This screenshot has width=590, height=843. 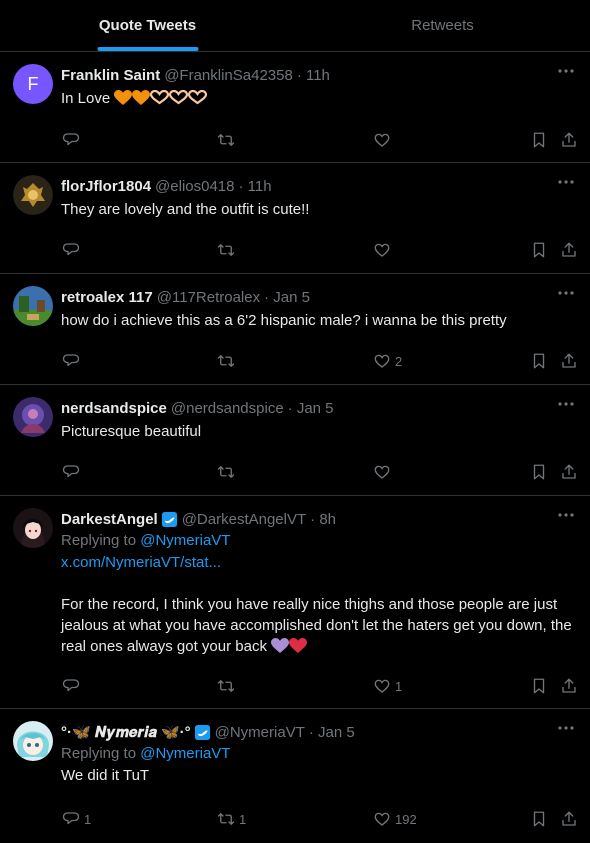 I want to click on tweet-actions, so click(x=295, y=251).